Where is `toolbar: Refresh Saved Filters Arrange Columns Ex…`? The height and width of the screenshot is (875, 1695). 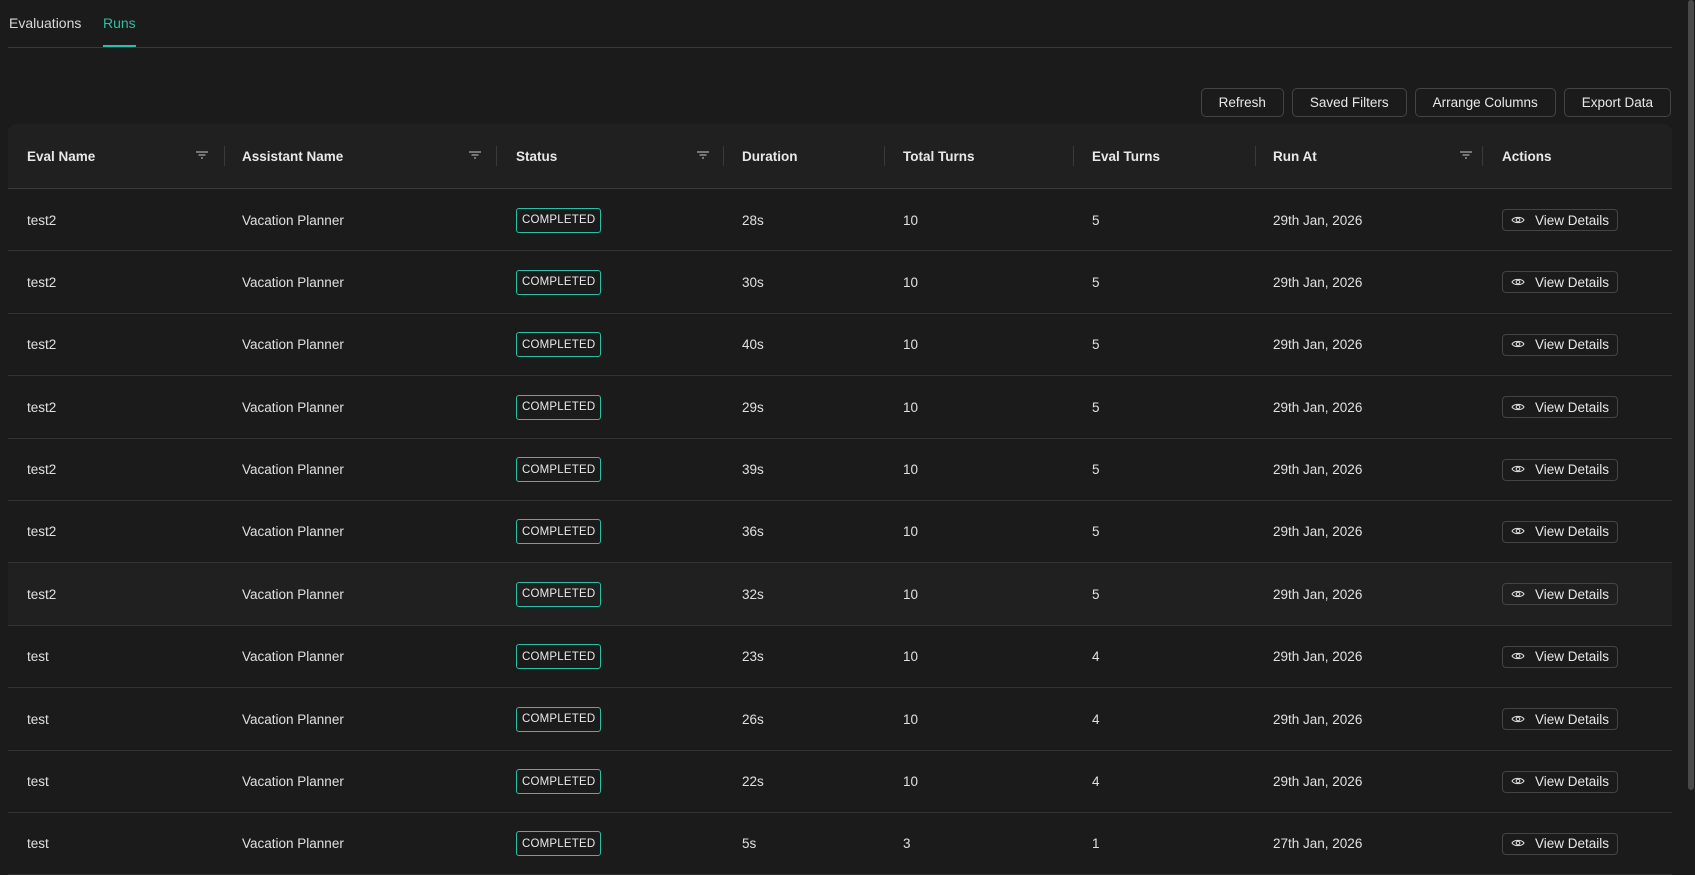 toolbar: Refresh Saved Filters Arrange Columns Ex… is located at coordinates (1435, 102).